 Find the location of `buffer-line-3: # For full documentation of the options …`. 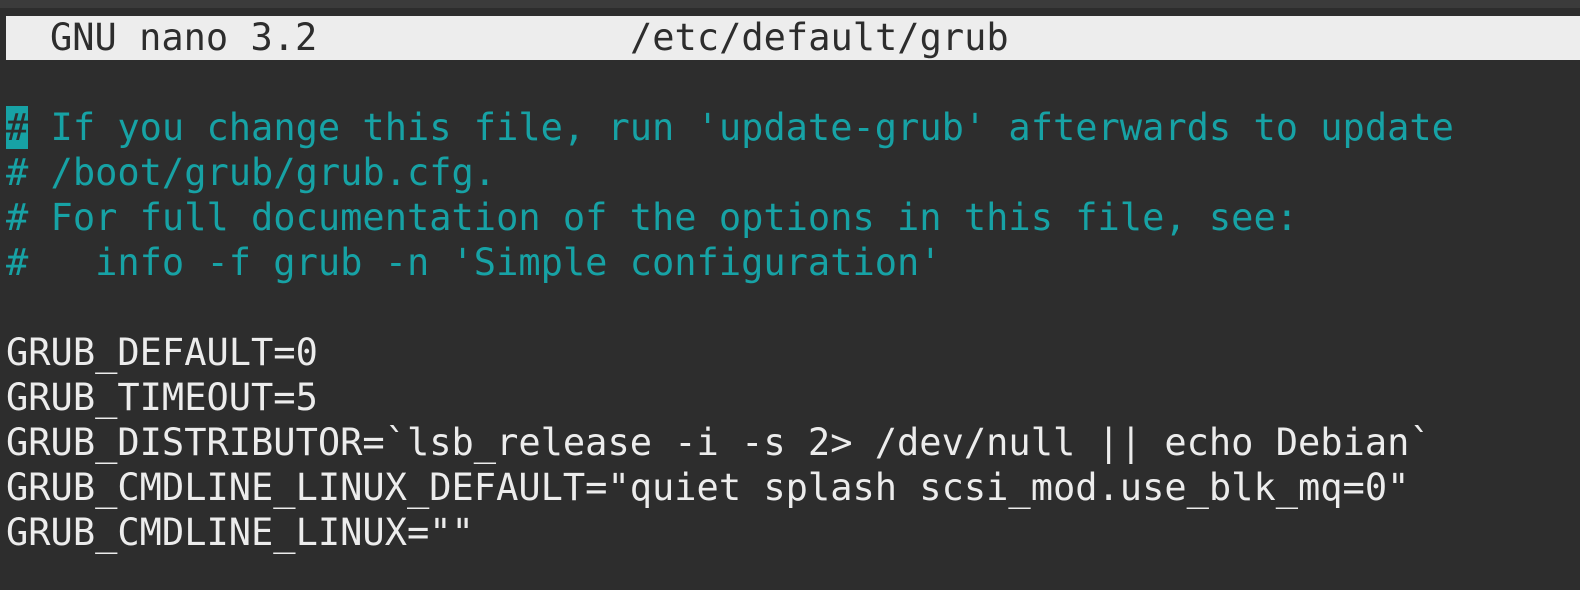

buffer-line-3: # For full documentation of the options … is located at coordinates (793, 217).